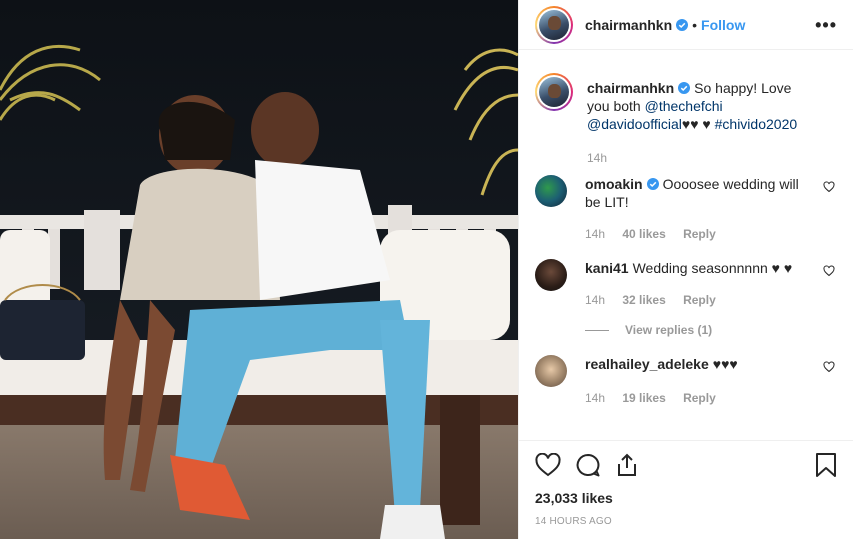 The height and width of the screenshot is (539, 853). I want to click on comment-author: kani41, so click(607, 268).